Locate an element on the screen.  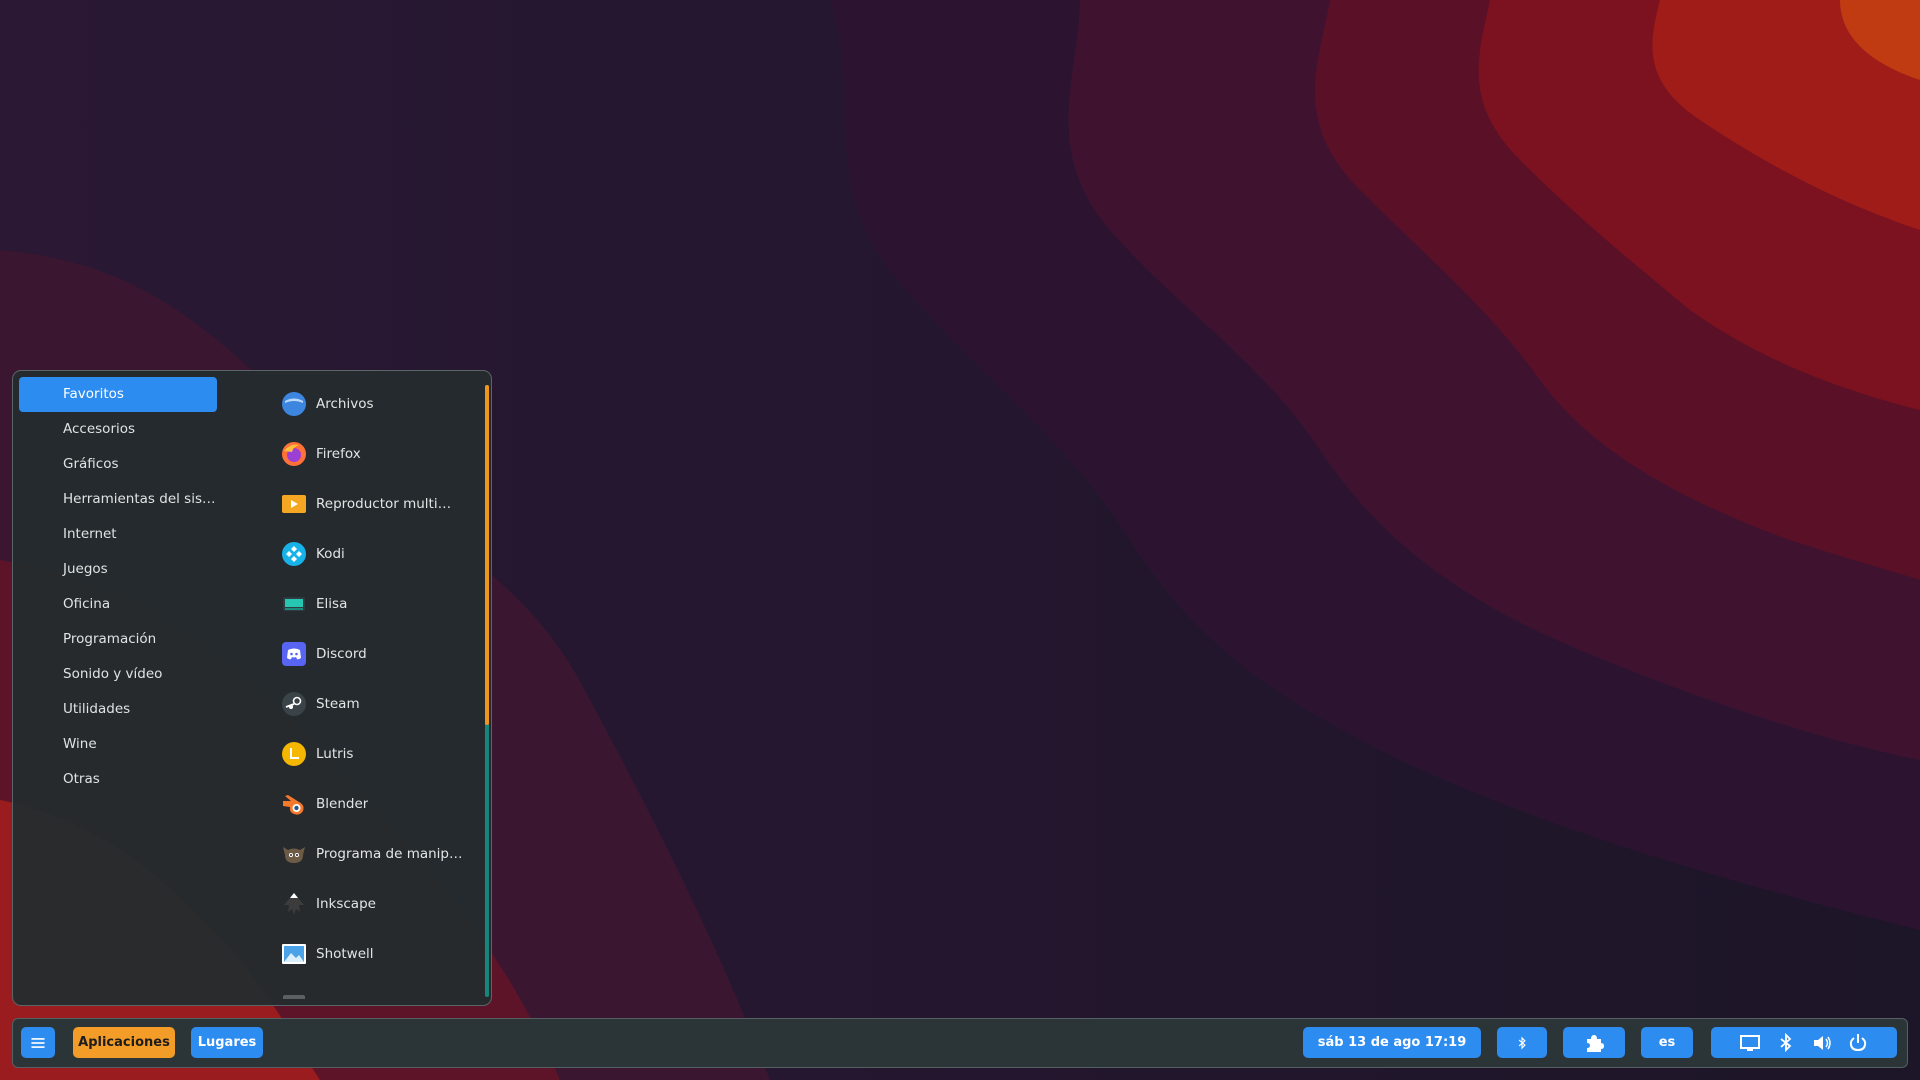
clock-button: sáb 13 de ago 17:19 is located at coordinates (1392, 1042).